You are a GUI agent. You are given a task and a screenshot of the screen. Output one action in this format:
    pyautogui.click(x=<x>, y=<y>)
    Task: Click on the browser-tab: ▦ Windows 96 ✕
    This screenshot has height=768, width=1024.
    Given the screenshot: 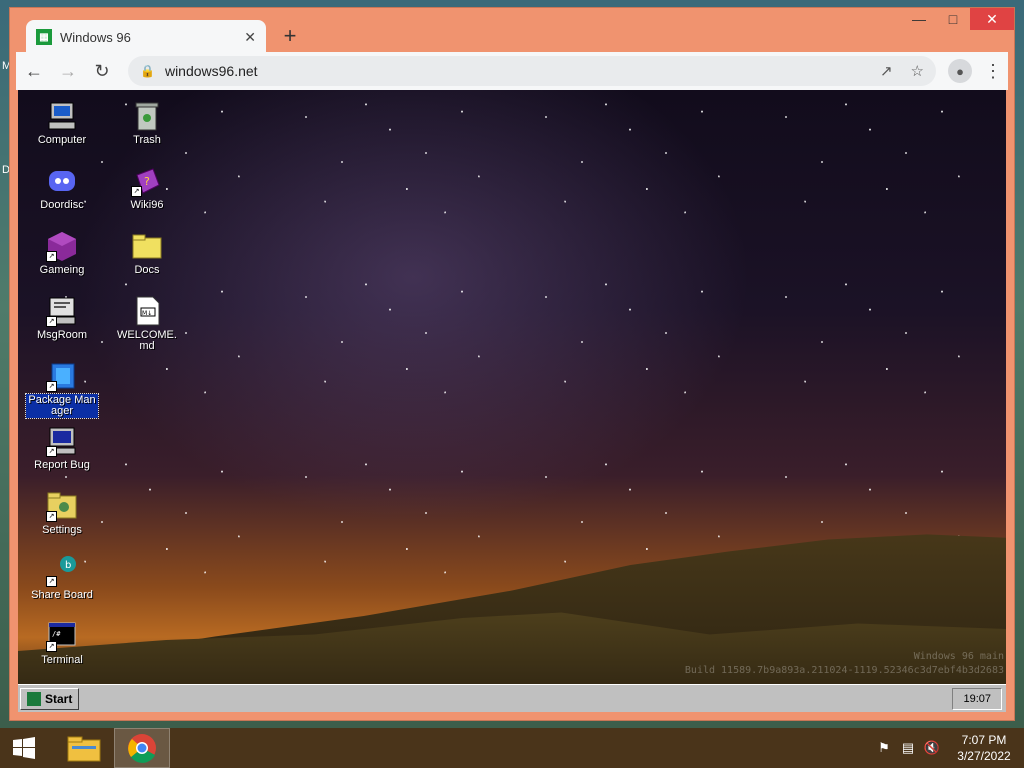 What is the action you would take?
    pyautogui.click(x=146, y=37)
    